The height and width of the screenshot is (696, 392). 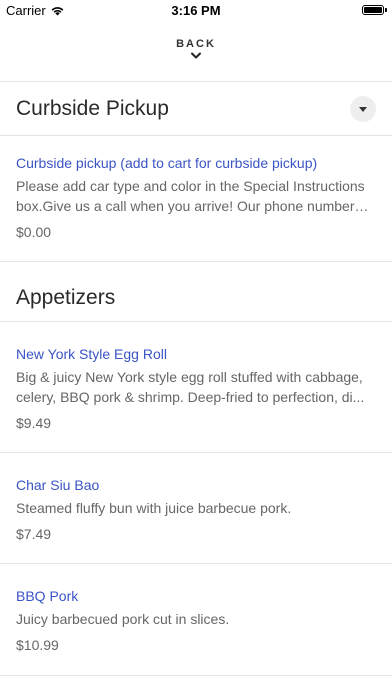 I want to click on item-price: $9.49, so click(x=34, y=423).